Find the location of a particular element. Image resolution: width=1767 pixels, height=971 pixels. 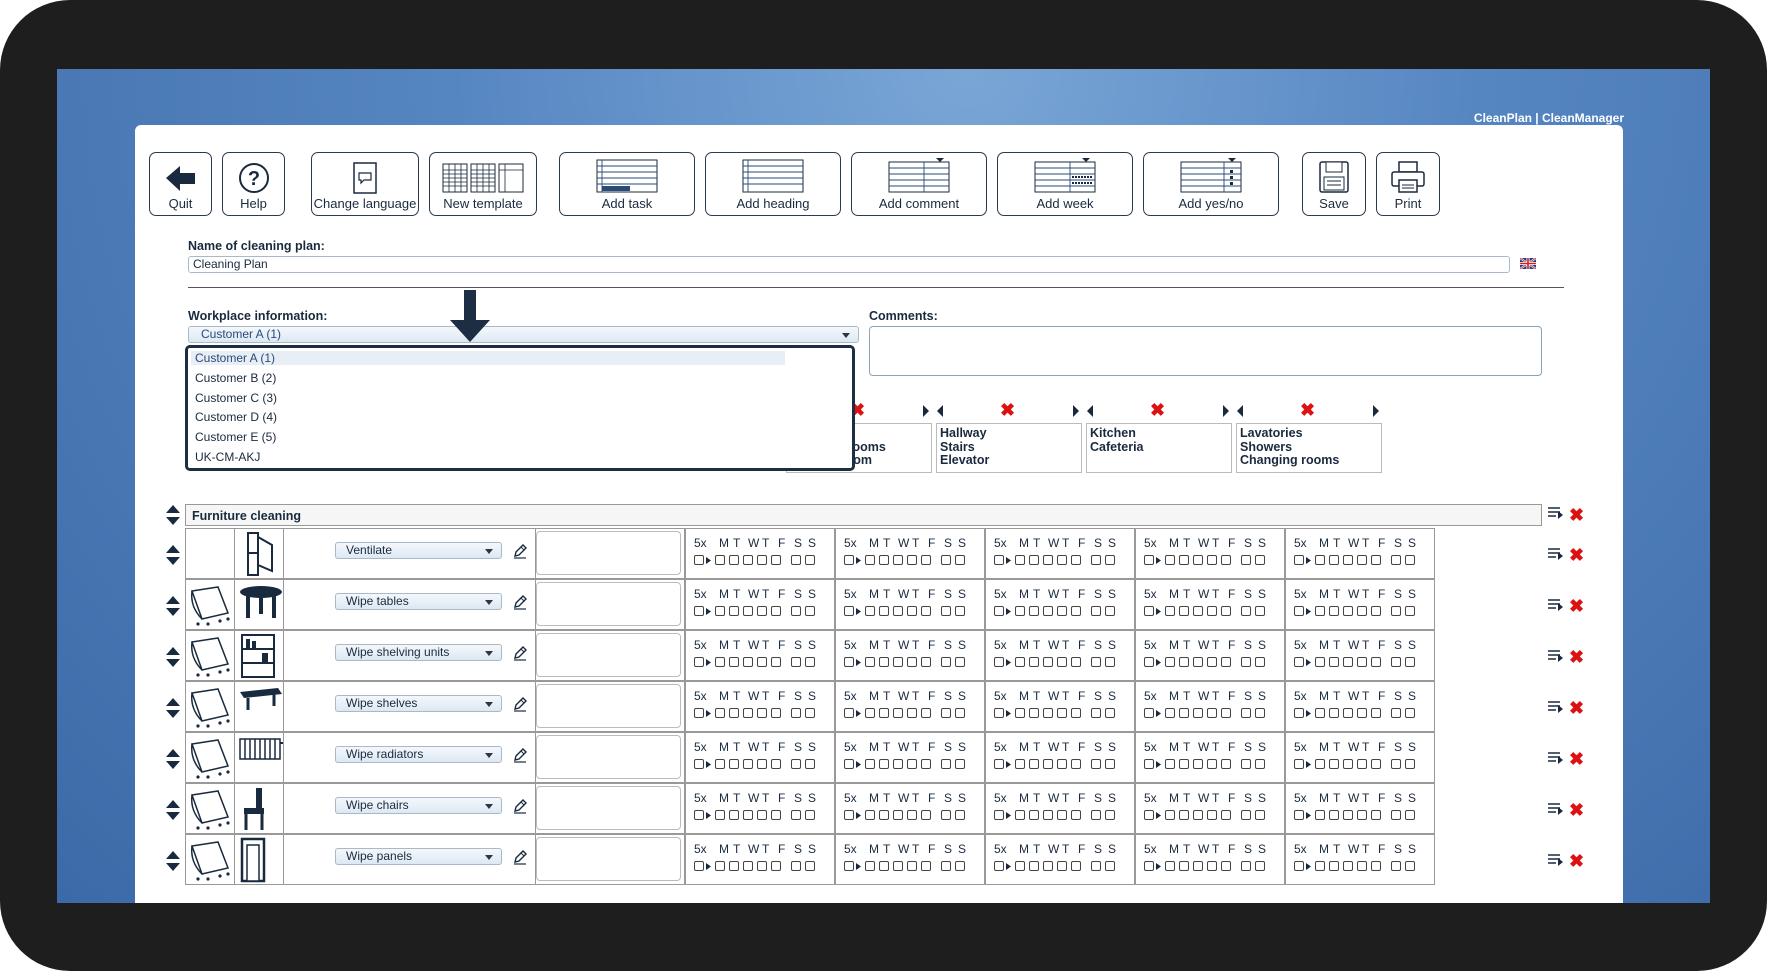

task-select: Wipe shelves is located at coordinates (418, 703).